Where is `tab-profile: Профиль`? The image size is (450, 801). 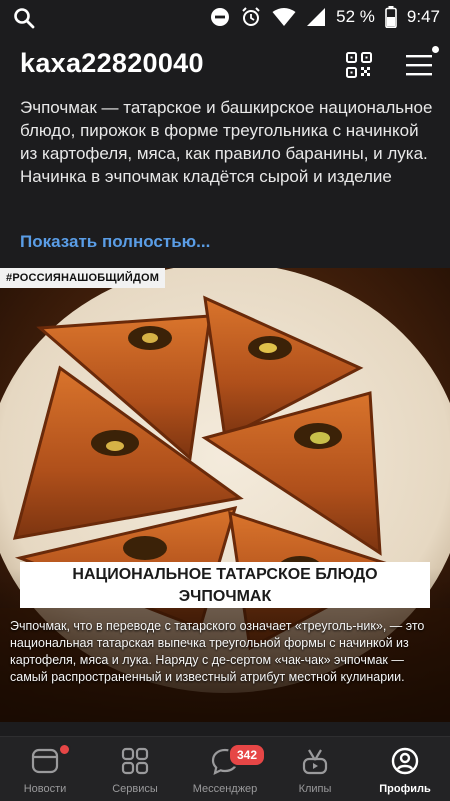
tab-profile: Профиль is located at coordinates (405, 769).